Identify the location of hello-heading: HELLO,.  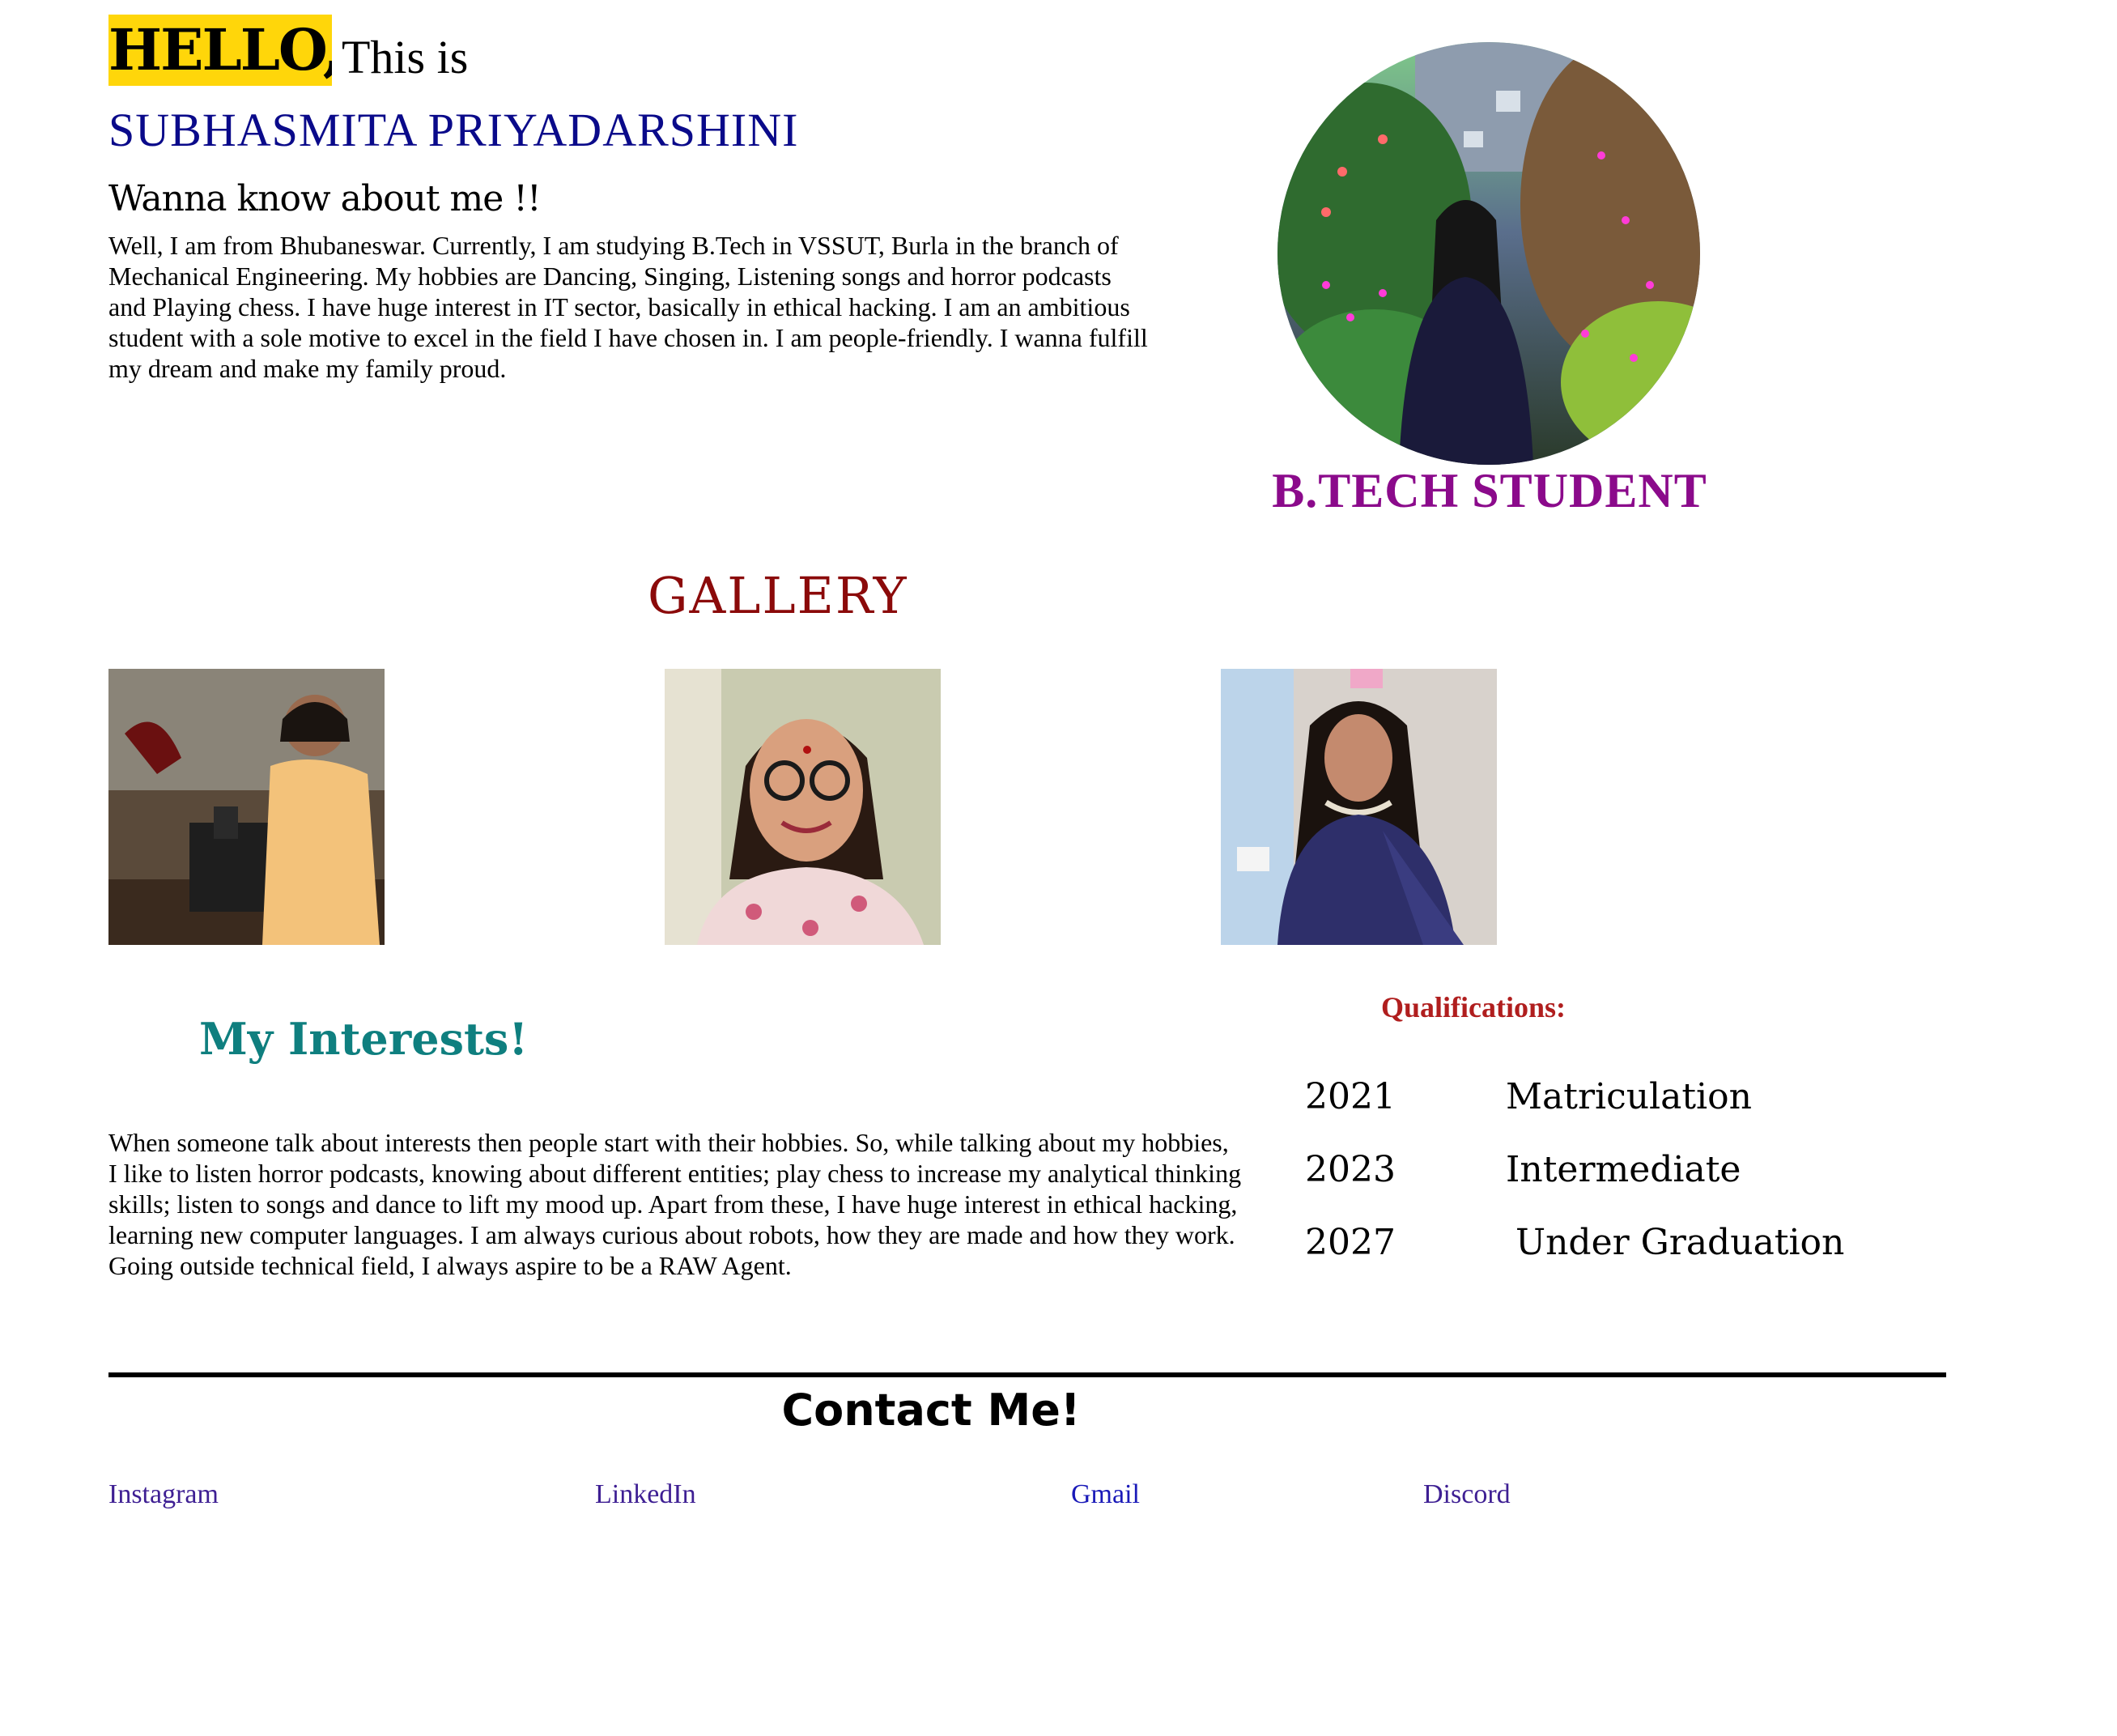
(220, 50).